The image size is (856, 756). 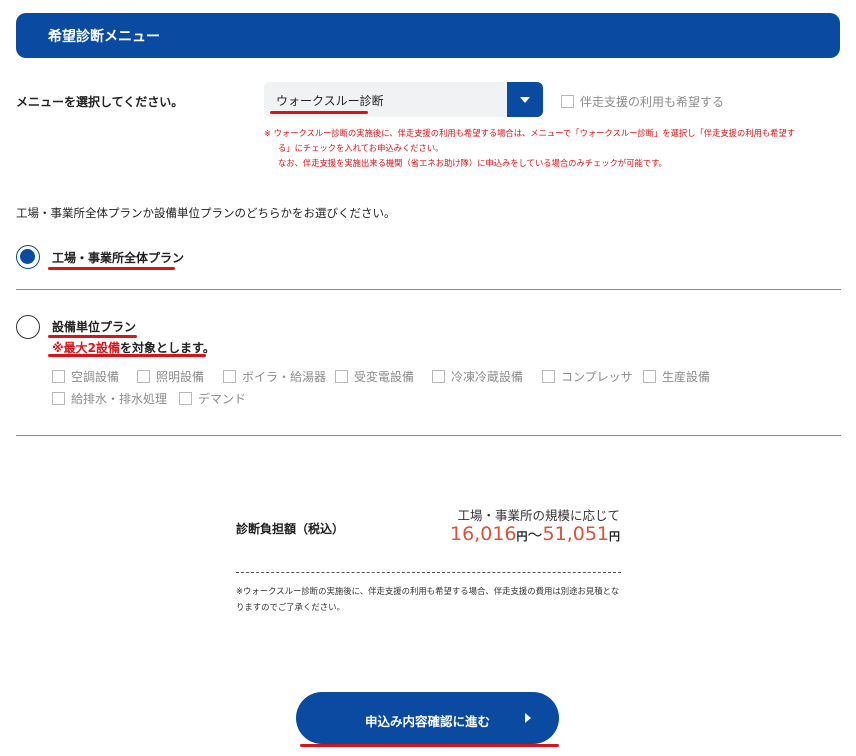 What do you see at coordinates (94, 326) in the screenshot?
I see `radio-equipment-plan-label: 設備単位プラン` at bounding box center [94, 326].